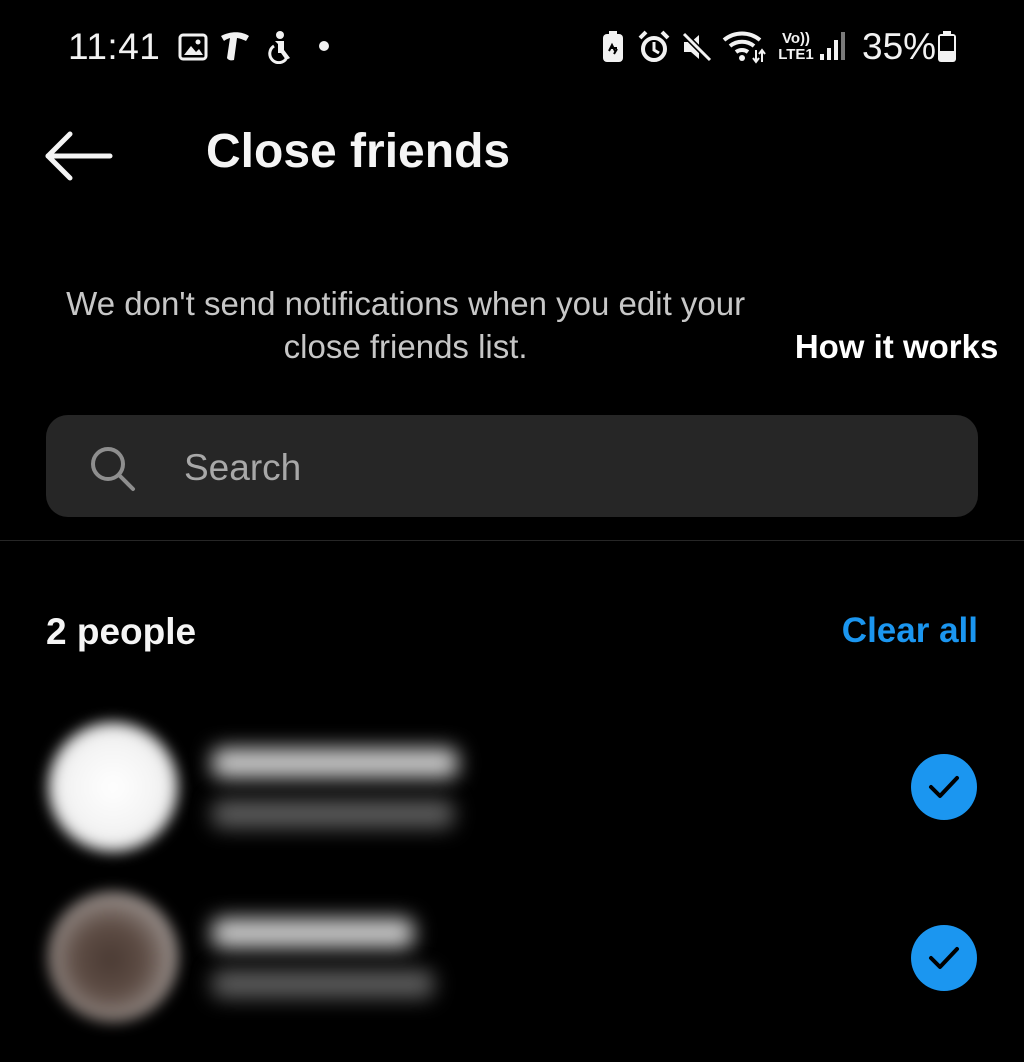  Describe the element at coordinates (121, 631) in the screenshot. I see `people-count: 2 people` at that location.